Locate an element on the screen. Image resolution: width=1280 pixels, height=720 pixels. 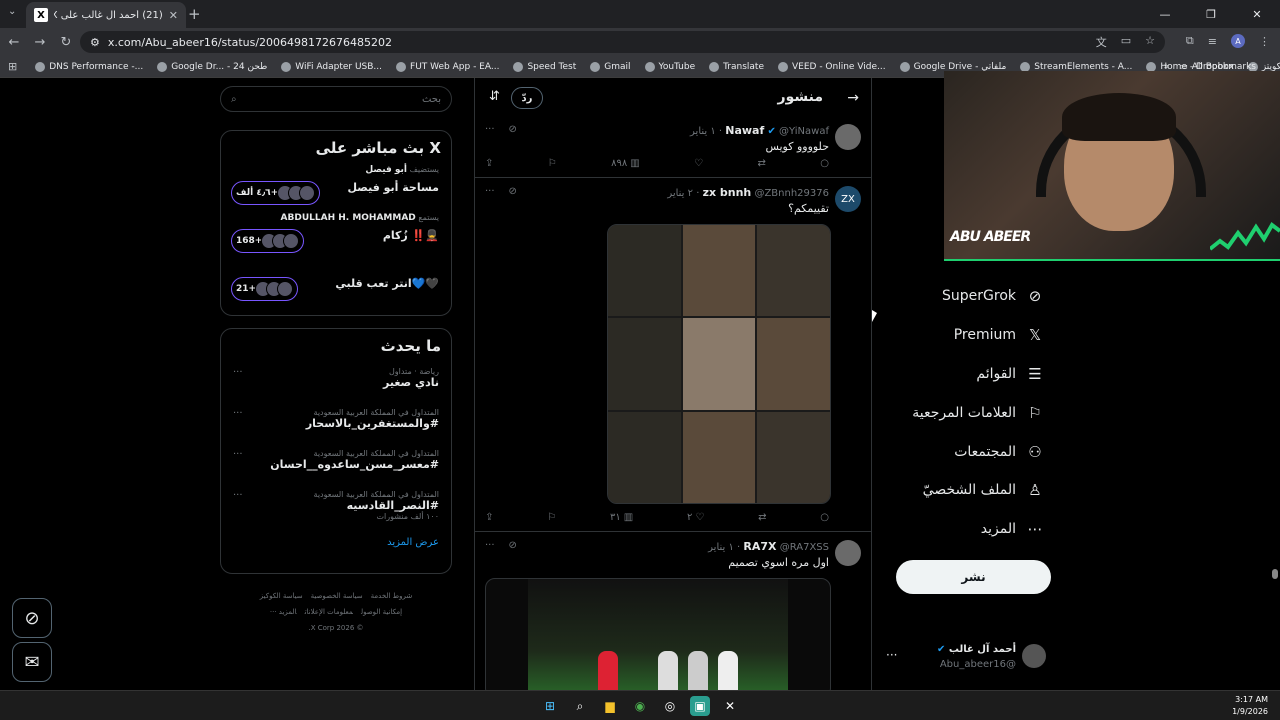
forward-icon: → is located at coordinates (40, 42).